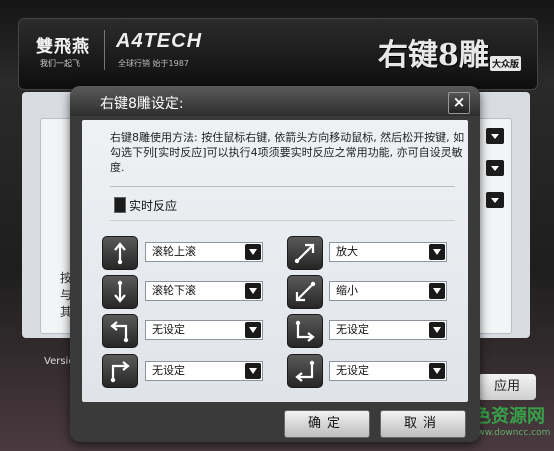 This screenshot has width=554, height=451. What do you see at coordinates (159, 41) in the screenshot?
I see `brand-logo-latin: A4TECH` at bounding box center [159, 41].